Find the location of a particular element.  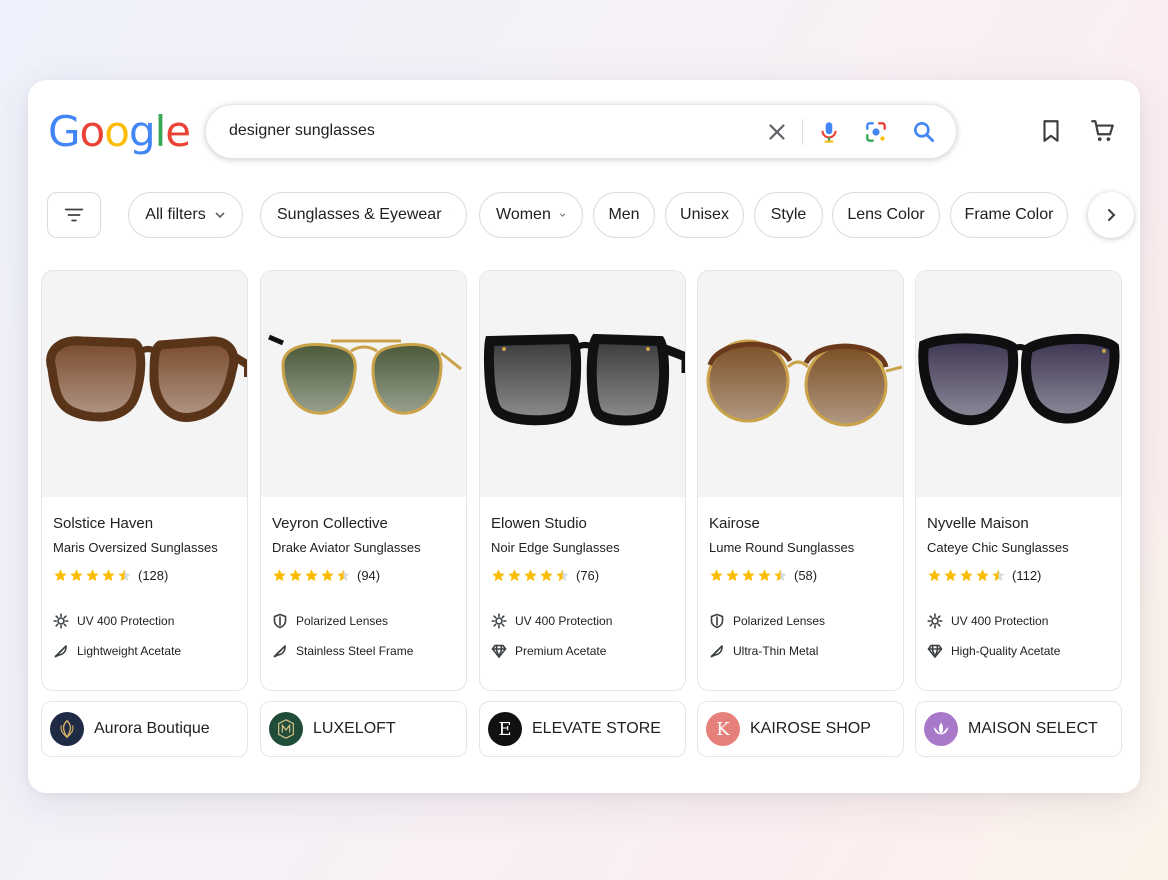

chip-style: Style is located at coordinates (788, 215).